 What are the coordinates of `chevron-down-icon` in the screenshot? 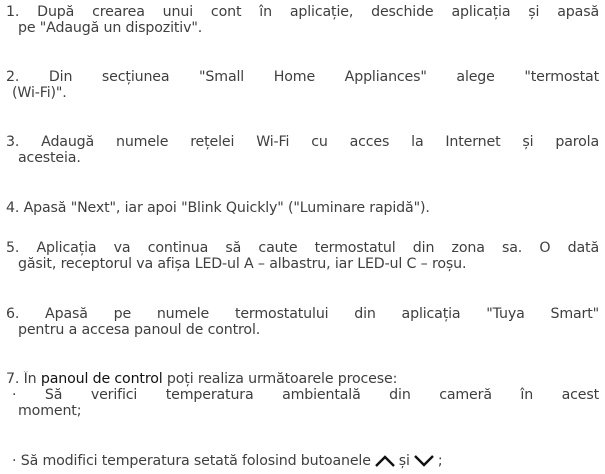 It's located at (423, 461).